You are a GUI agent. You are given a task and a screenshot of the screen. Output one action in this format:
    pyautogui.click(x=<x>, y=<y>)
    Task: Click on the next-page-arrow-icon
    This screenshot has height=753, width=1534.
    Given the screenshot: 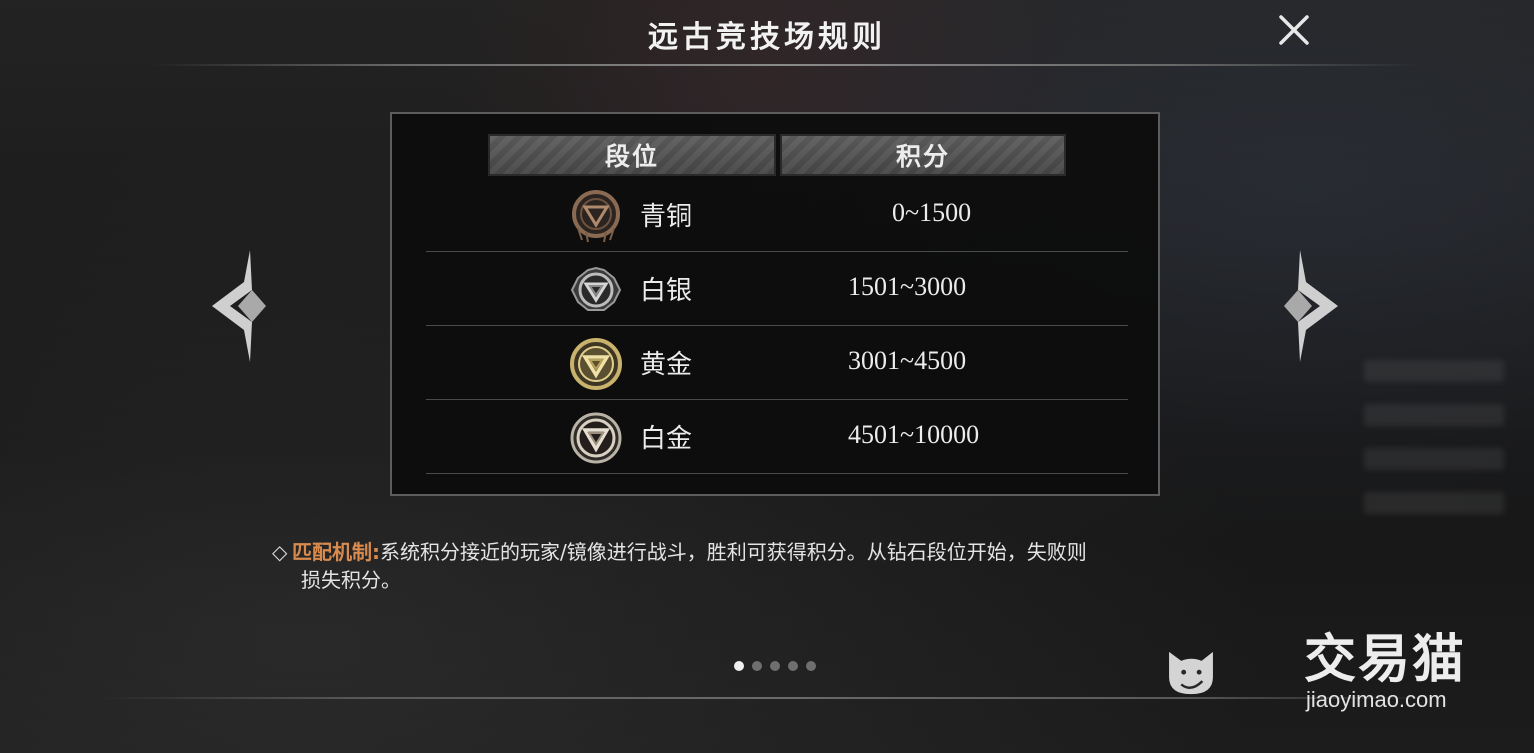 What is the action you would take?
    pyautogui.click(x=1312, y=306)
    